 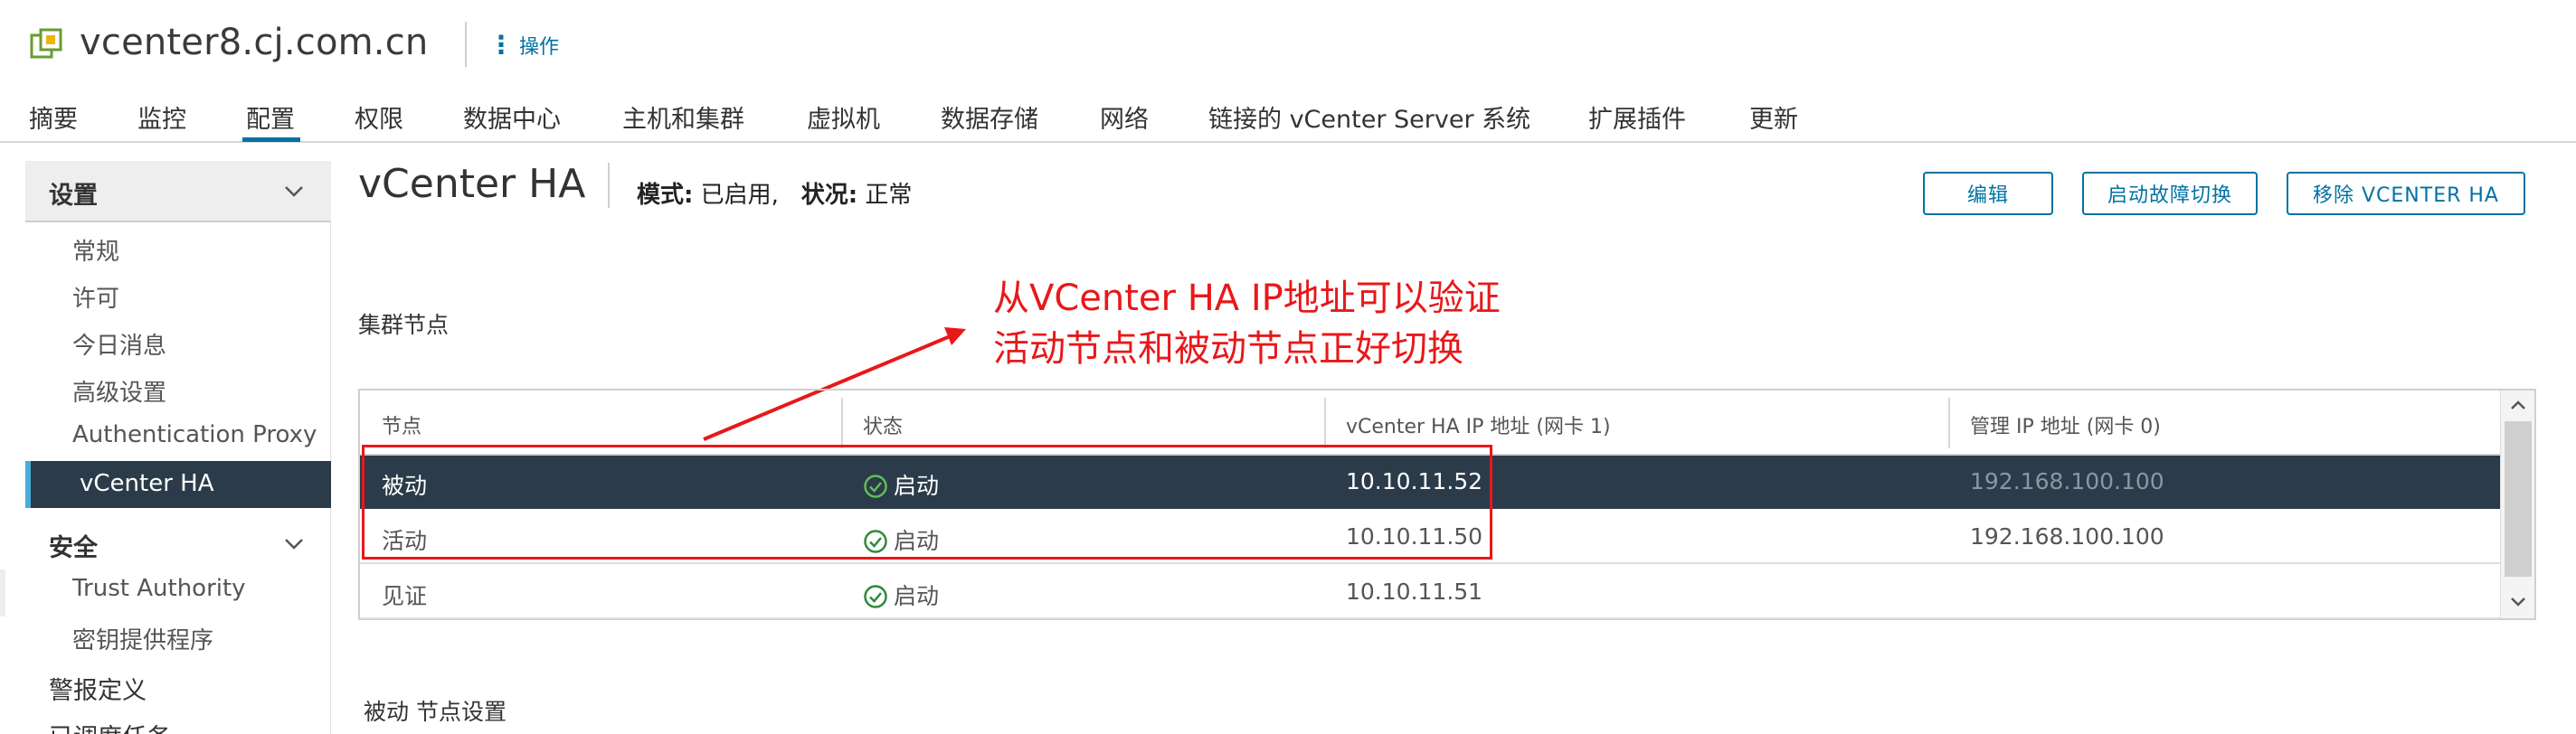 What do you see at coordinates (501, 45) in the screenshot?
I see `vertical-dots-icon: ⋮` at bounding box center [501, 45].